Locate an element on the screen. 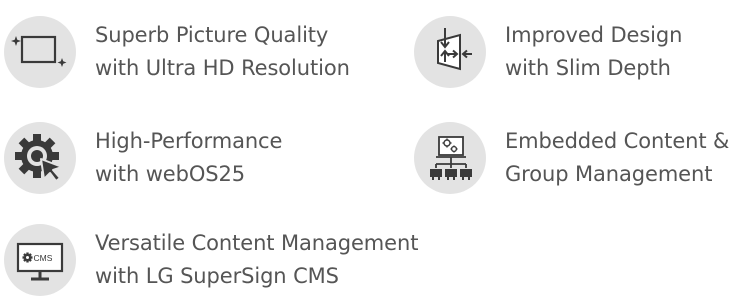 The image size is (743, 296). display-quality-icon is located at coordinates (40, 52).